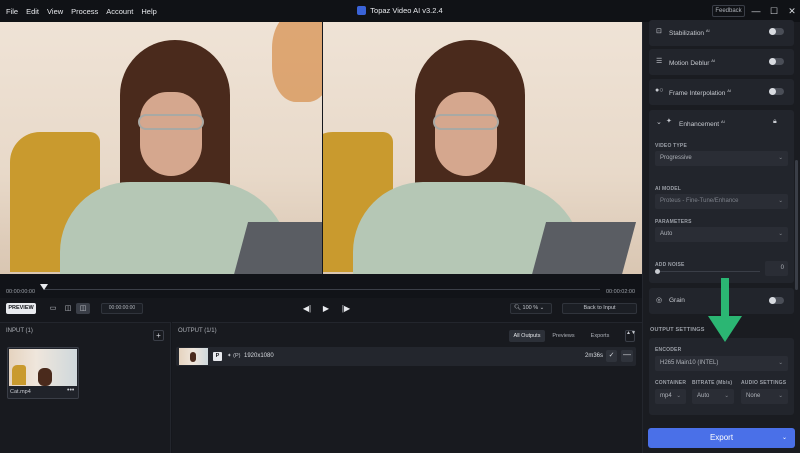  Describe the element at coordinates (671, 146) in the screenshot. I see `video-type-label: VIDEO TYPE` at that location.